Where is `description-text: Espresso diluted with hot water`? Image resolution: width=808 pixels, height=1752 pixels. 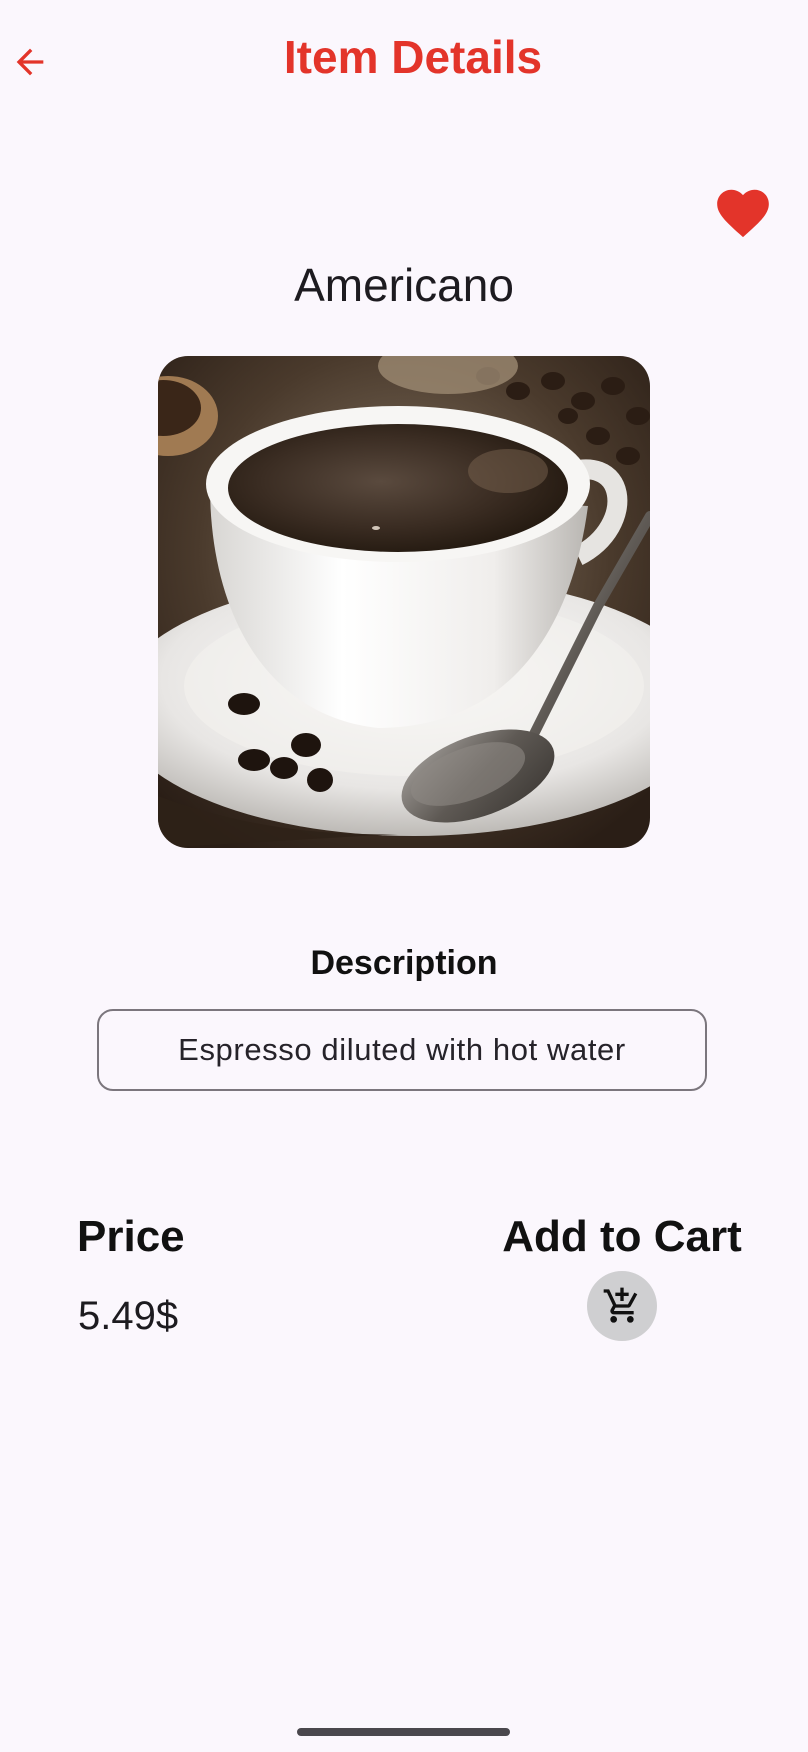 description-text: Espresso diluted with hot water is located at coordinates (402, 1049).